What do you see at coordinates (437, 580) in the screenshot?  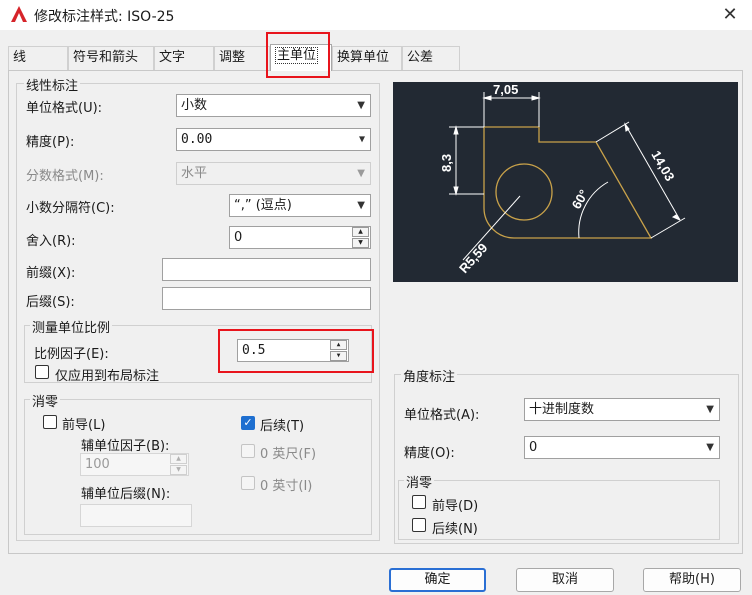 I see `ok-button: 确定` at bounding box center [437, 580].